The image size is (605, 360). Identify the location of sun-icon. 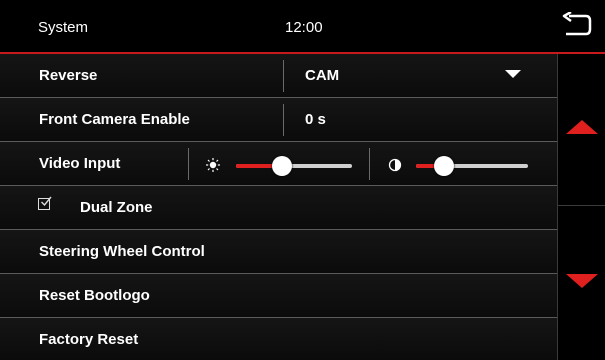
(213, 165).